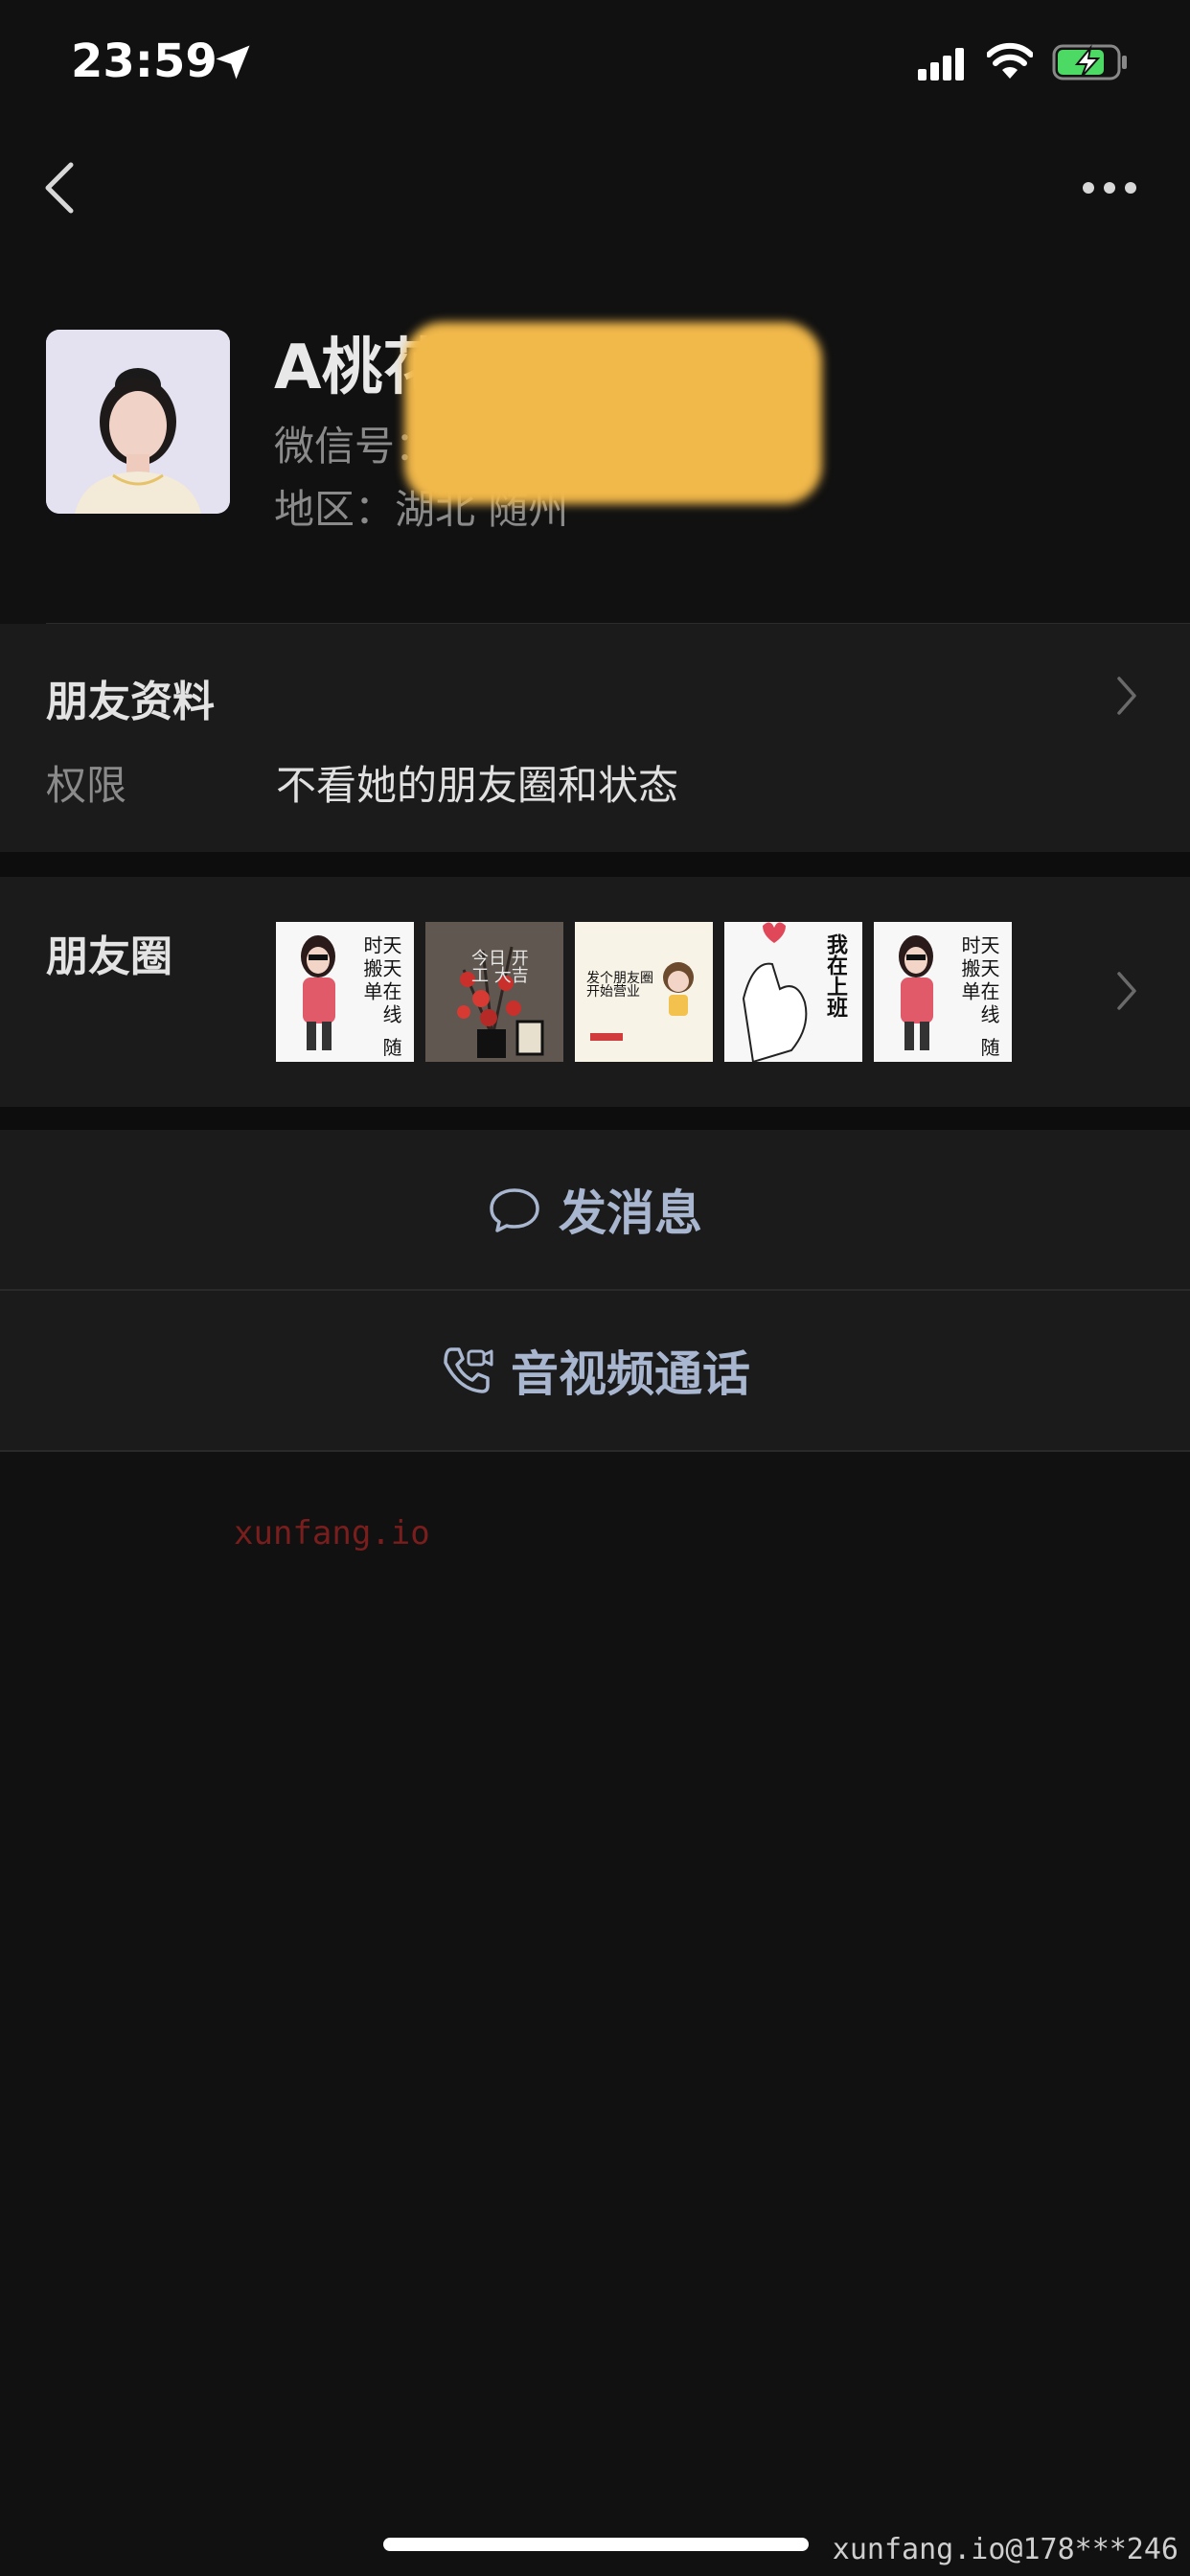  I want to click on friend-info-section, so click(595, 738).